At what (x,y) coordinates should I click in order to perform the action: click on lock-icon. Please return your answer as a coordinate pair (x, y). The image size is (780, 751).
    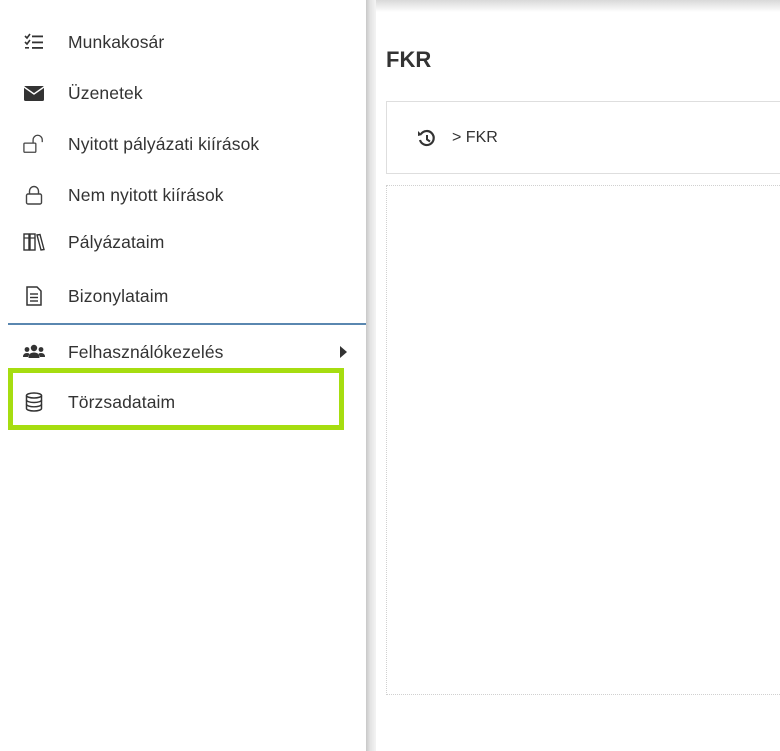
    Looking at the image, I should click on (34, 195).